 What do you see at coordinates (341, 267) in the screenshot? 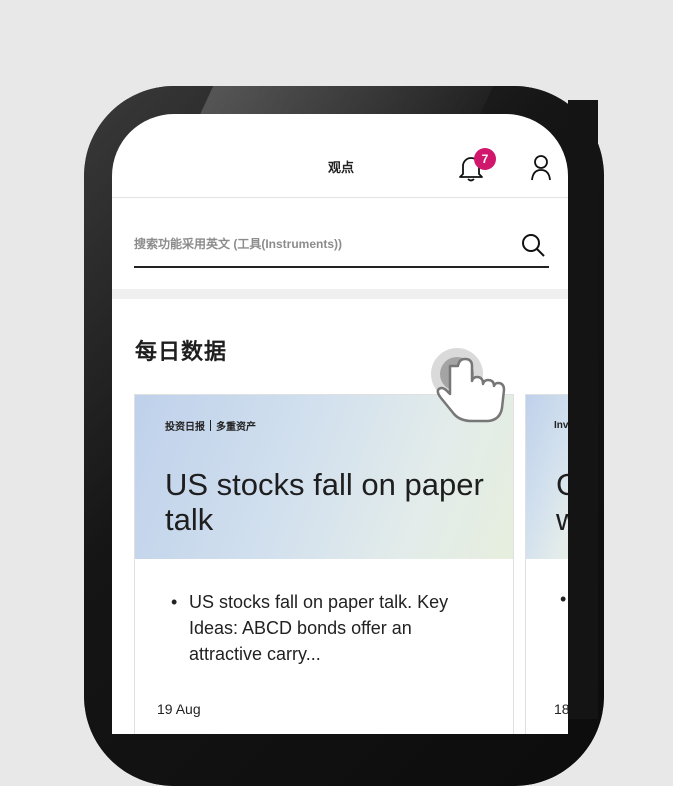
I see `search-underline` at bounding box center [341, 267].